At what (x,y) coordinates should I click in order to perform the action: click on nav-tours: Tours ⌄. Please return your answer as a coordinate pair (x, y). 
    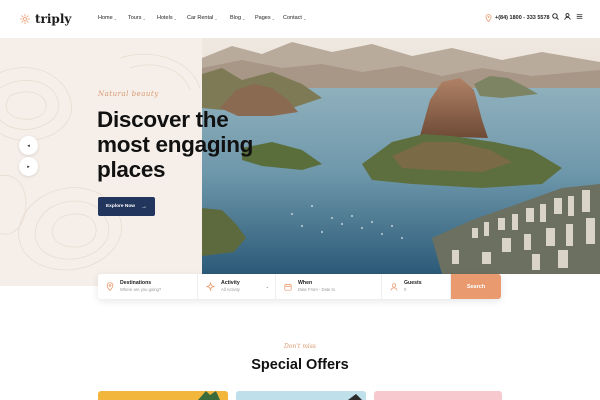
    Looking at the image, I should click on (142, 18).